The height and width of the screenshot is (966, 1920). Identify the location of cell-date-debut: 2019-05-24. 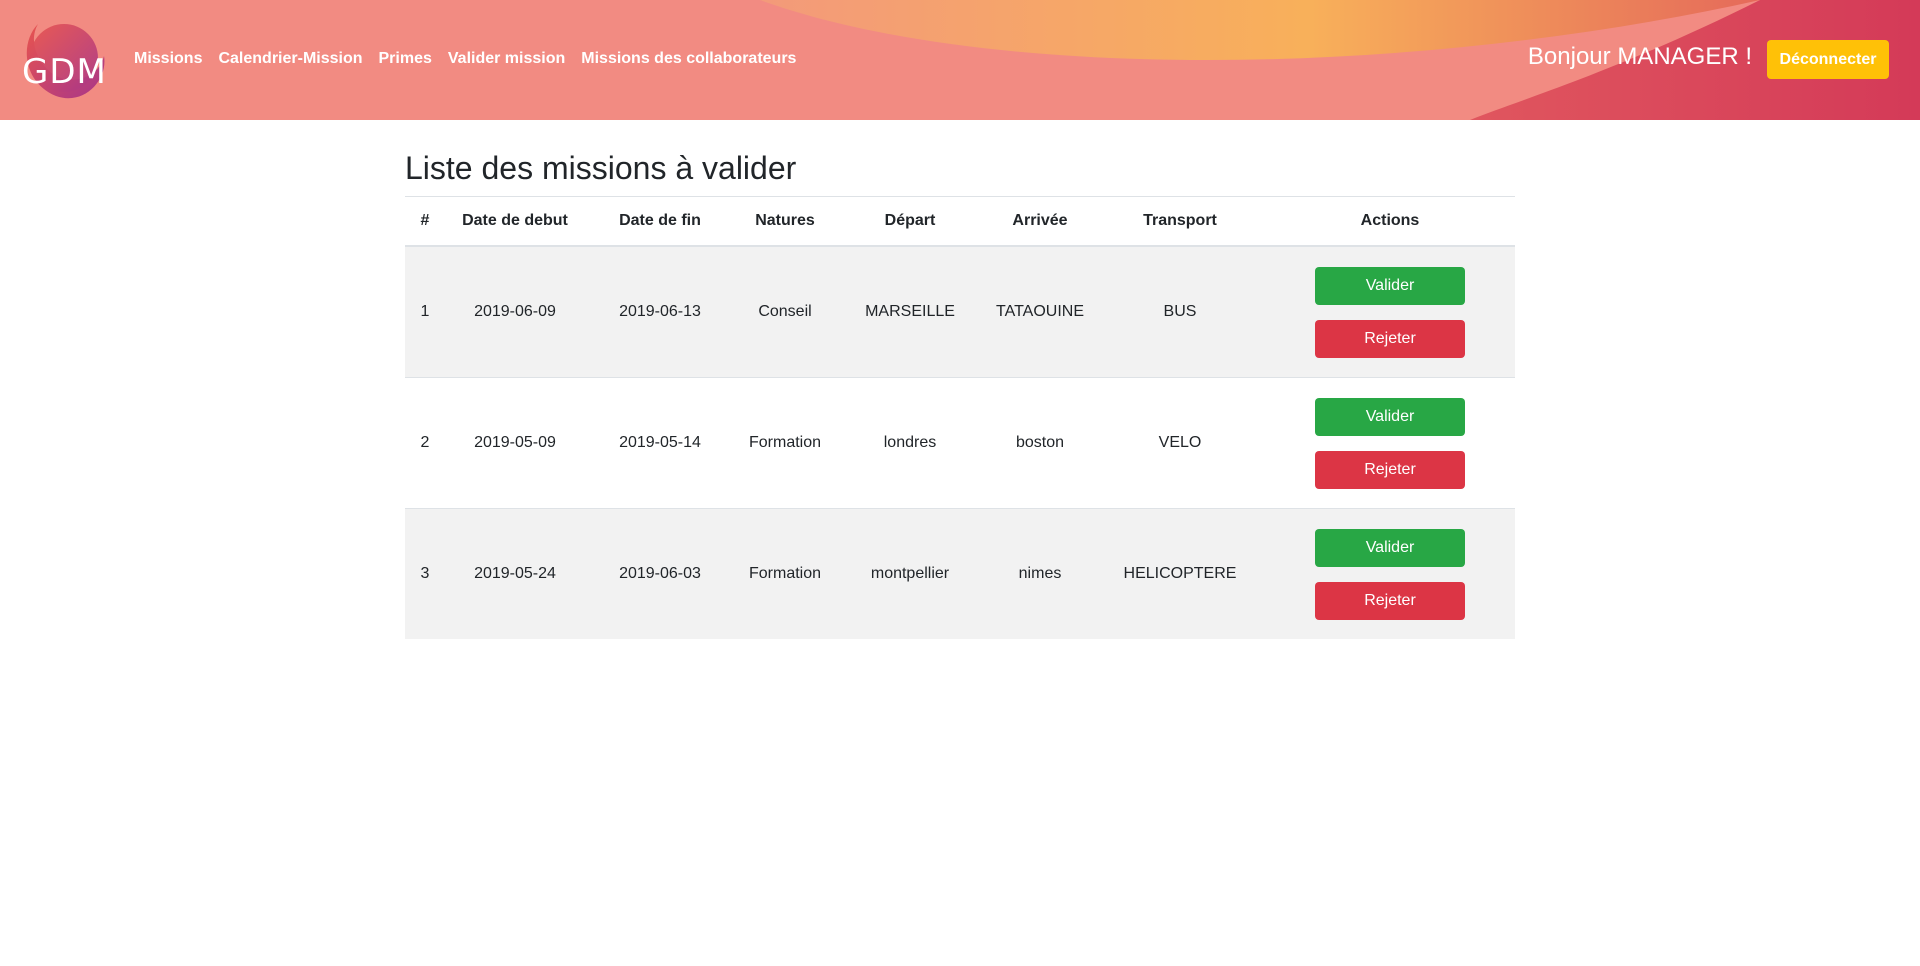
(515, 573).